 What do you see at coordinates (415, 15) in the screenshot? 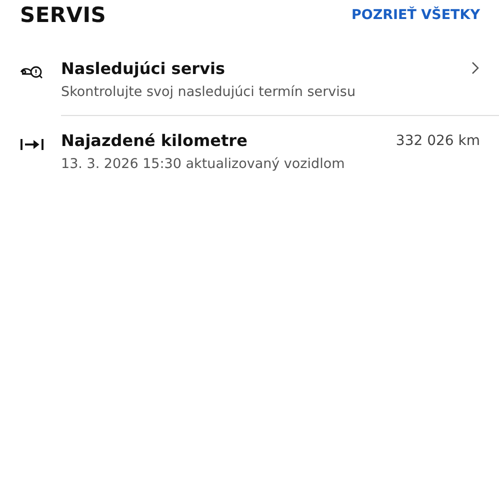
I see `view-all-link: POZRIEŤ VŠETKY` at bounding box center [415, 15].